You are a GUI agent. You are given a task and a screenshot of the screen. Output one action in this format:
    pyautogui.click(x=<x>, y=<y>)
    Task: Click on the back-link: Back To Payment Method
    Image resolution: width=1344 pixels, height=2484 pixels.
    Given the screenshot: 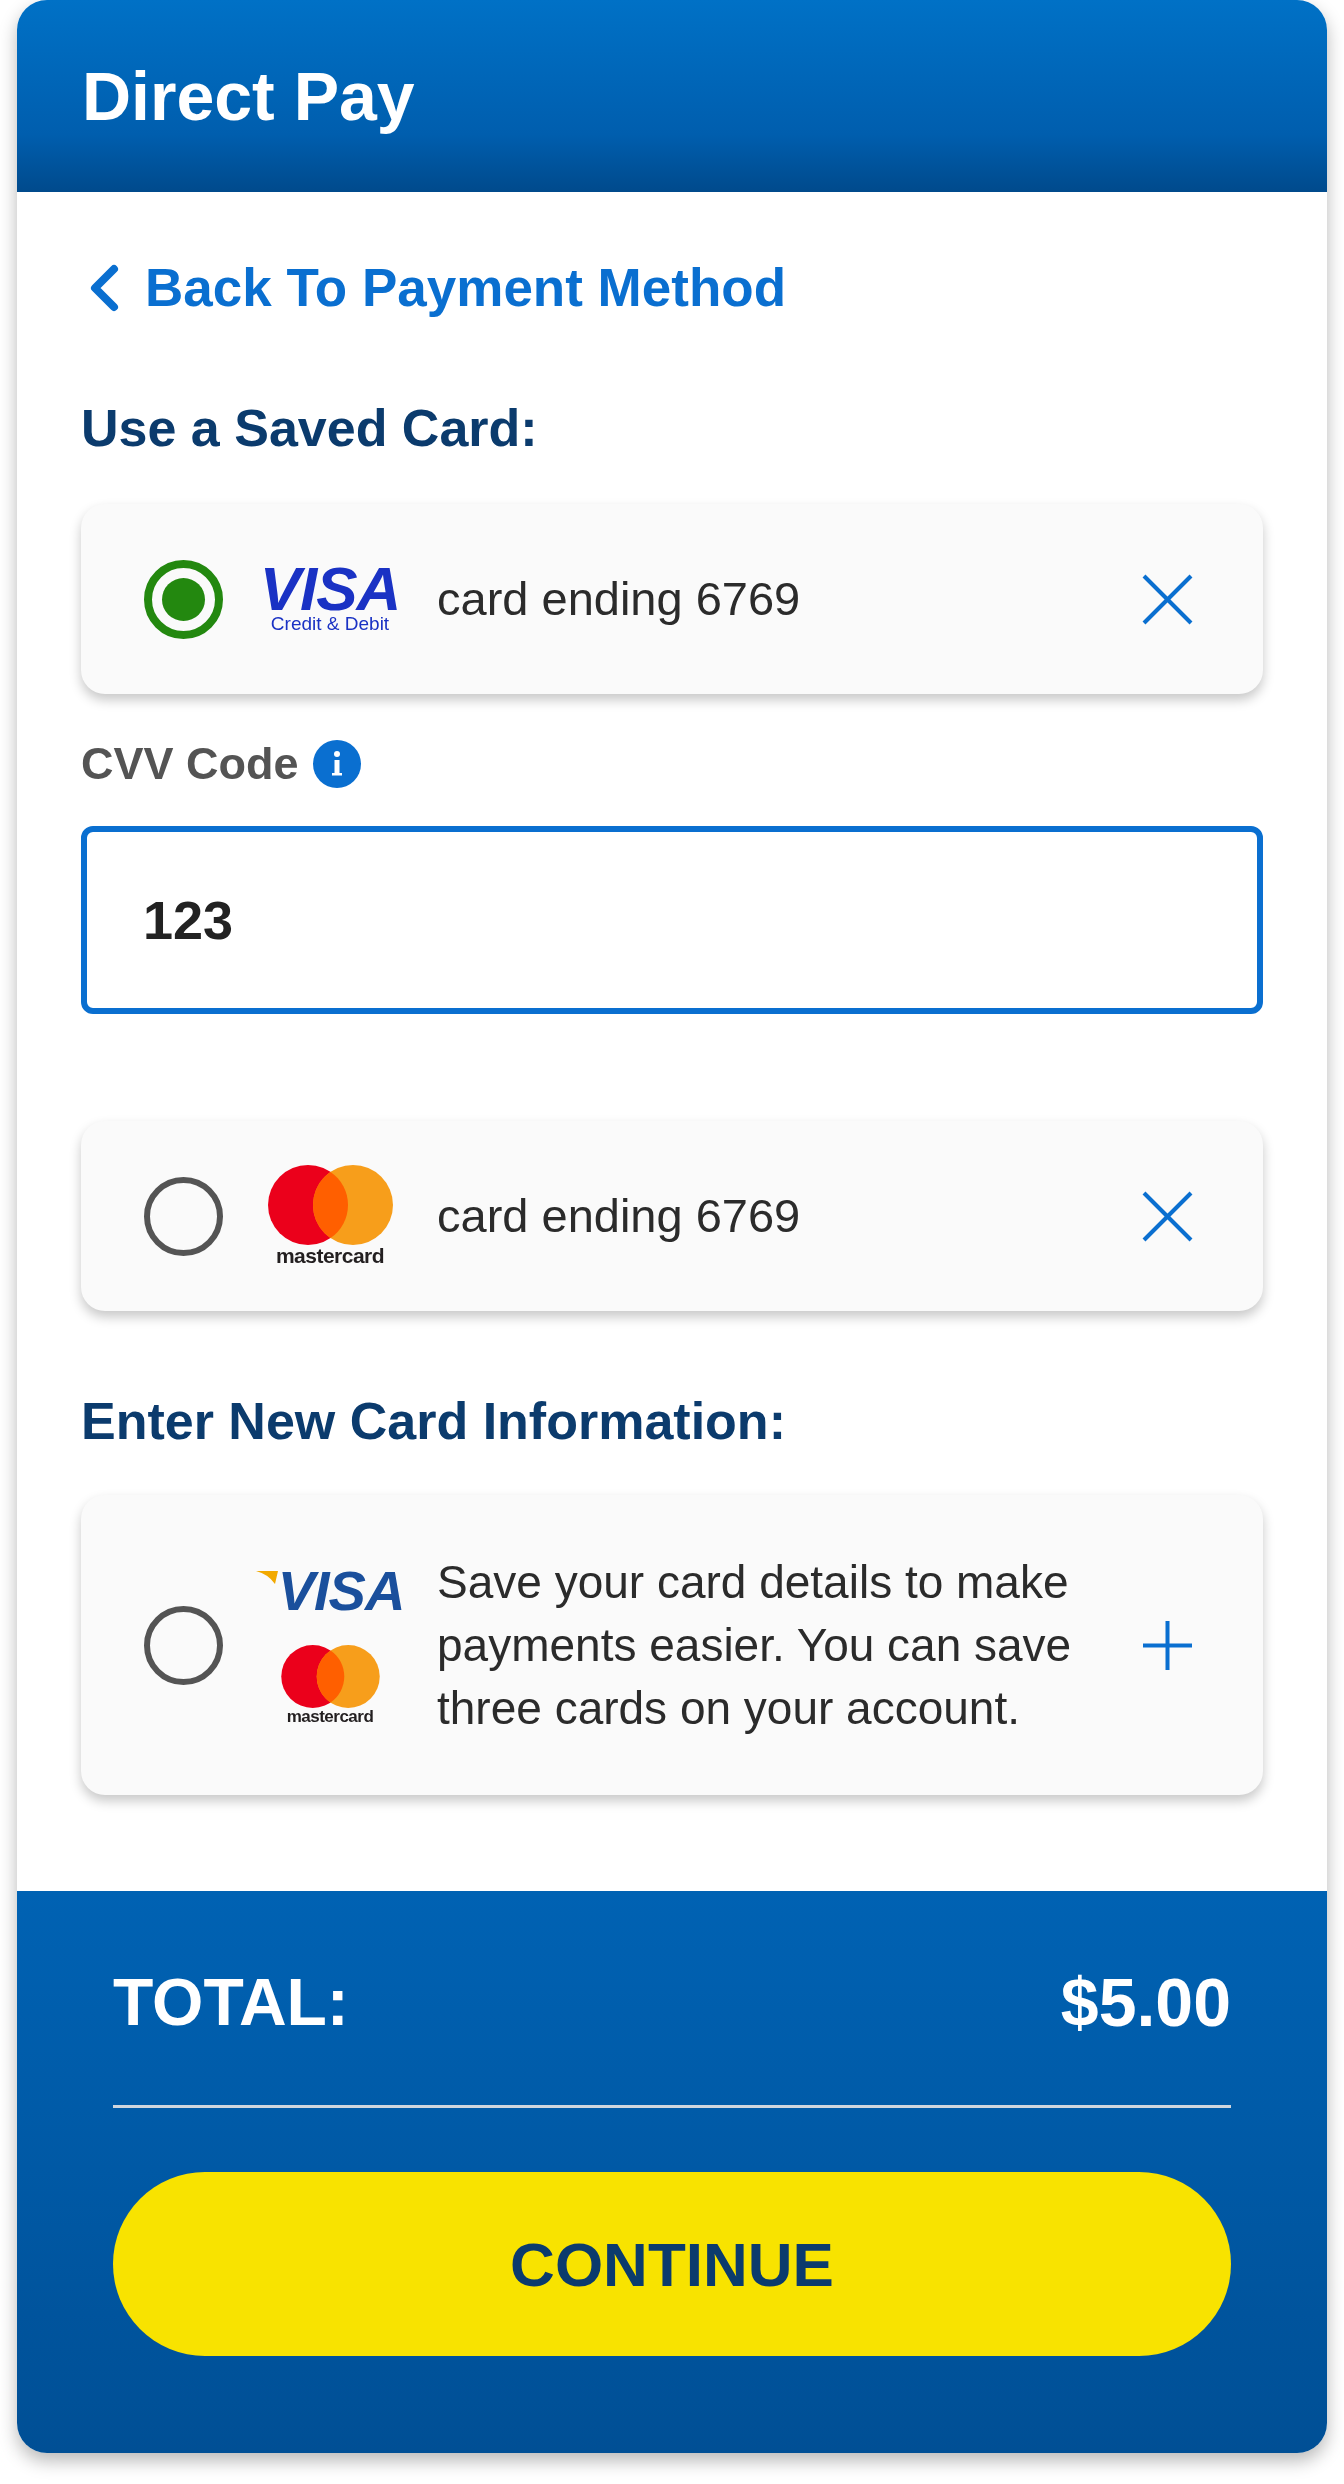 What is the action you would take?
    pyautogui.click(x=434, y=288)
    